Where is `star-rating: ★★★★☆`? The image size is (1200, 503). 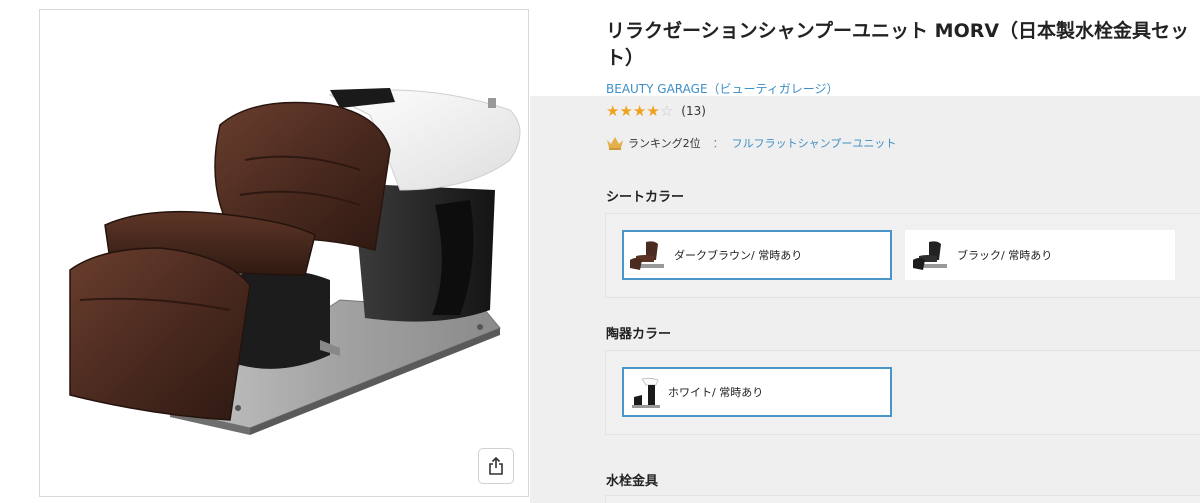
star-rating: ★★★★☆ is located at coordinates (639, 111).